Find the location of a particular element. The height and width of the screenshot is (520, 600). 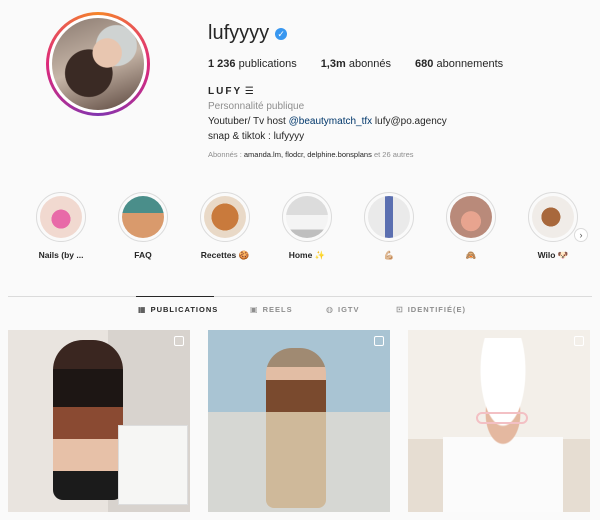

post-dresser is located at coordinates (153, 465).